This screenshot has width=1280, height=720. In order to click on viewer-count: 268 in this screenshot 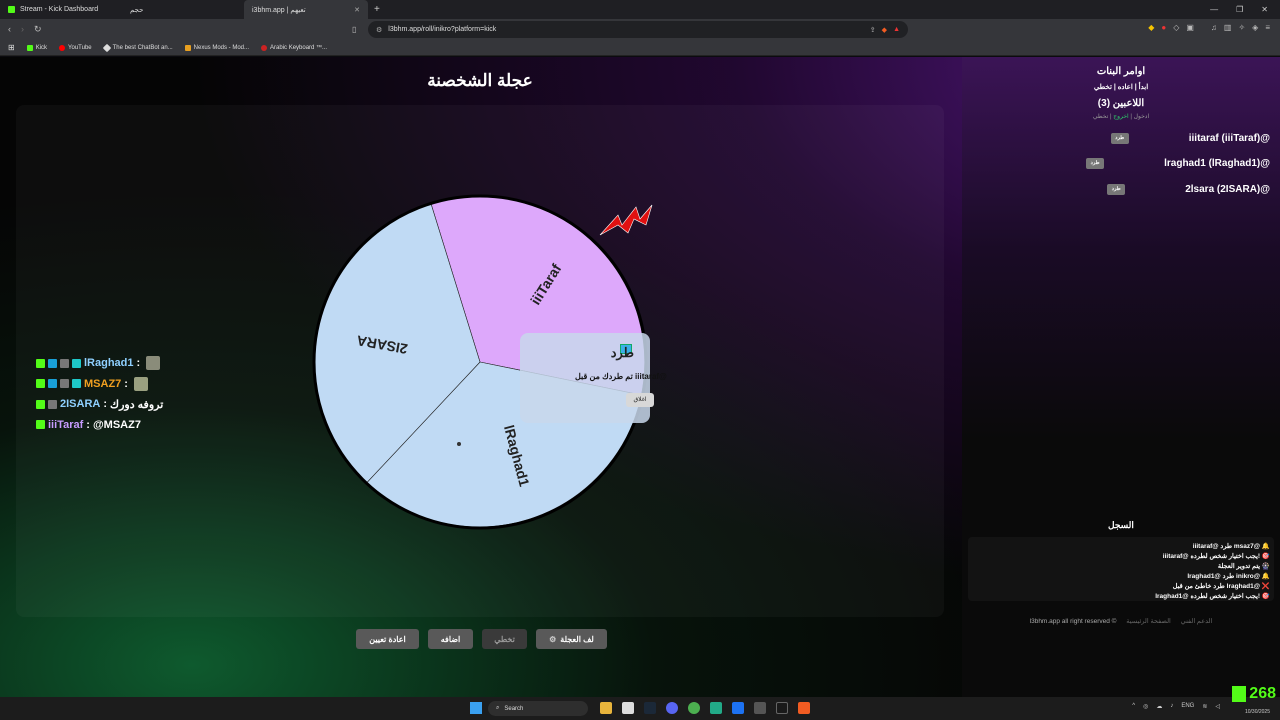, I will do `click(1262, 693)`.